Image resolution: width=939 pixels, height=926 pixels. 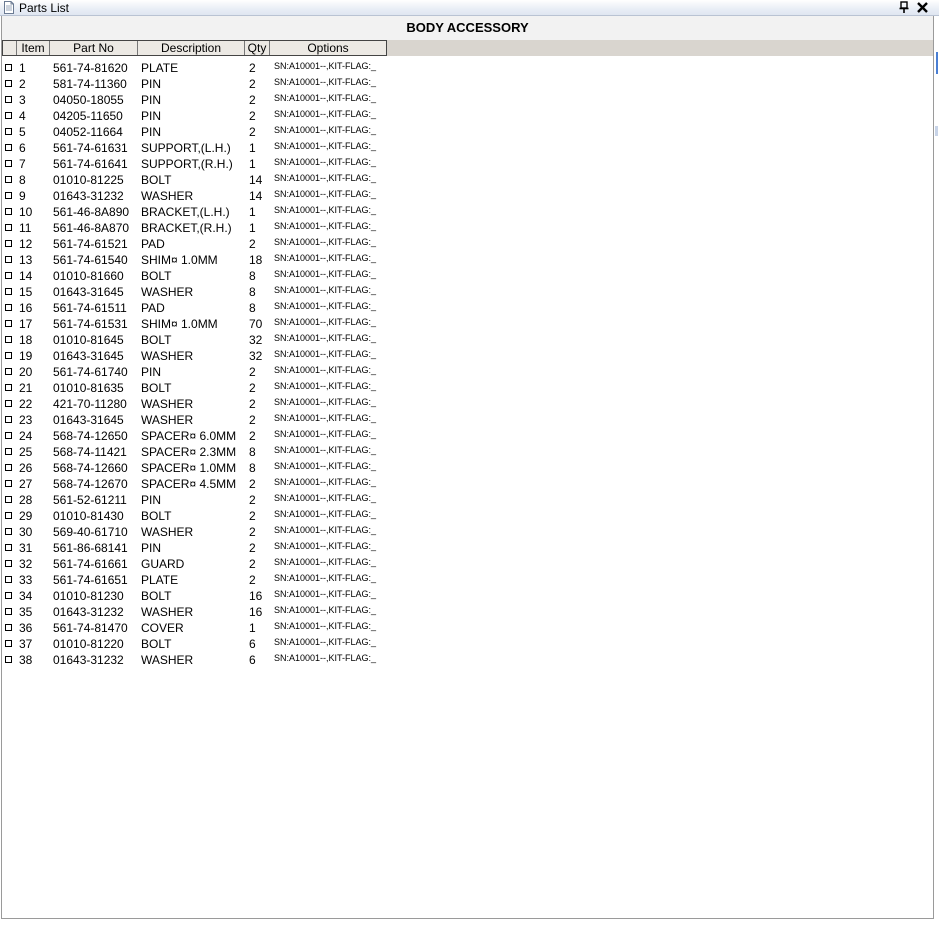 What do you see at coordinates (160, 580) in the screenshot?
I see `description-cell: PLATE` at bounding box center [160, 580].